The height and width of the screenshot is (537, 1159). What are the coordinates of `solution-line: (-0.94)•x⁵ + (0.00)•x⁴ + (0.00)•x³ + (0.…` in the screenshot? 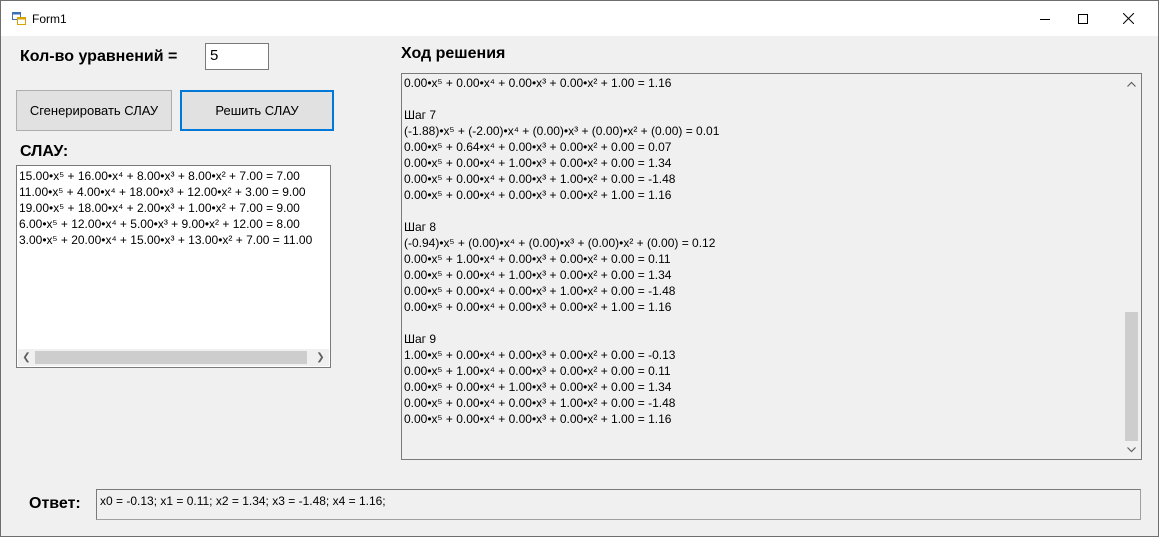 It's located at (560, 243).